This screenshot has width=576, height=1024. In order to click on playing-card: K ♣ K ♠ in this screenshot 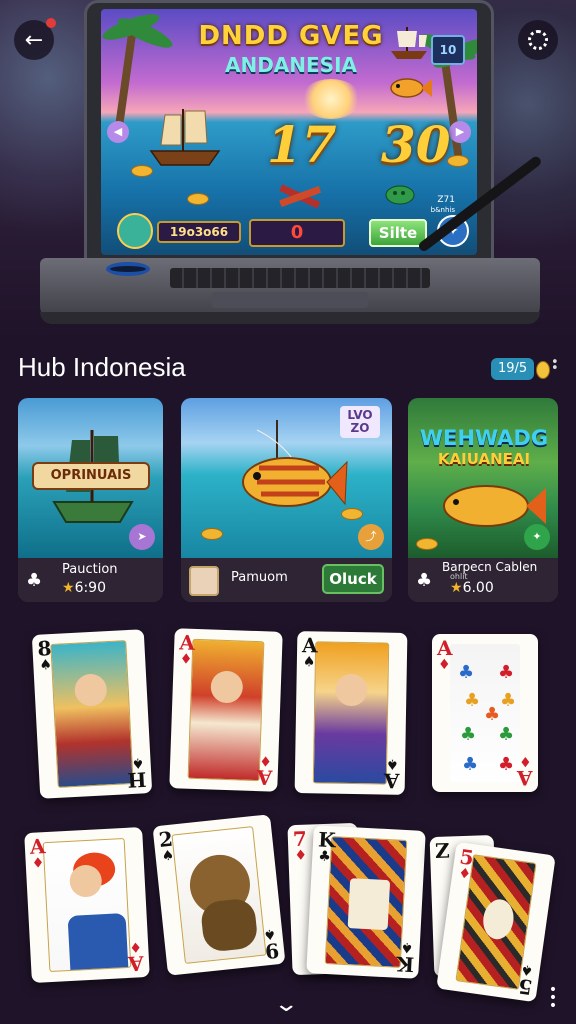, I will do `click(366, 902)`.